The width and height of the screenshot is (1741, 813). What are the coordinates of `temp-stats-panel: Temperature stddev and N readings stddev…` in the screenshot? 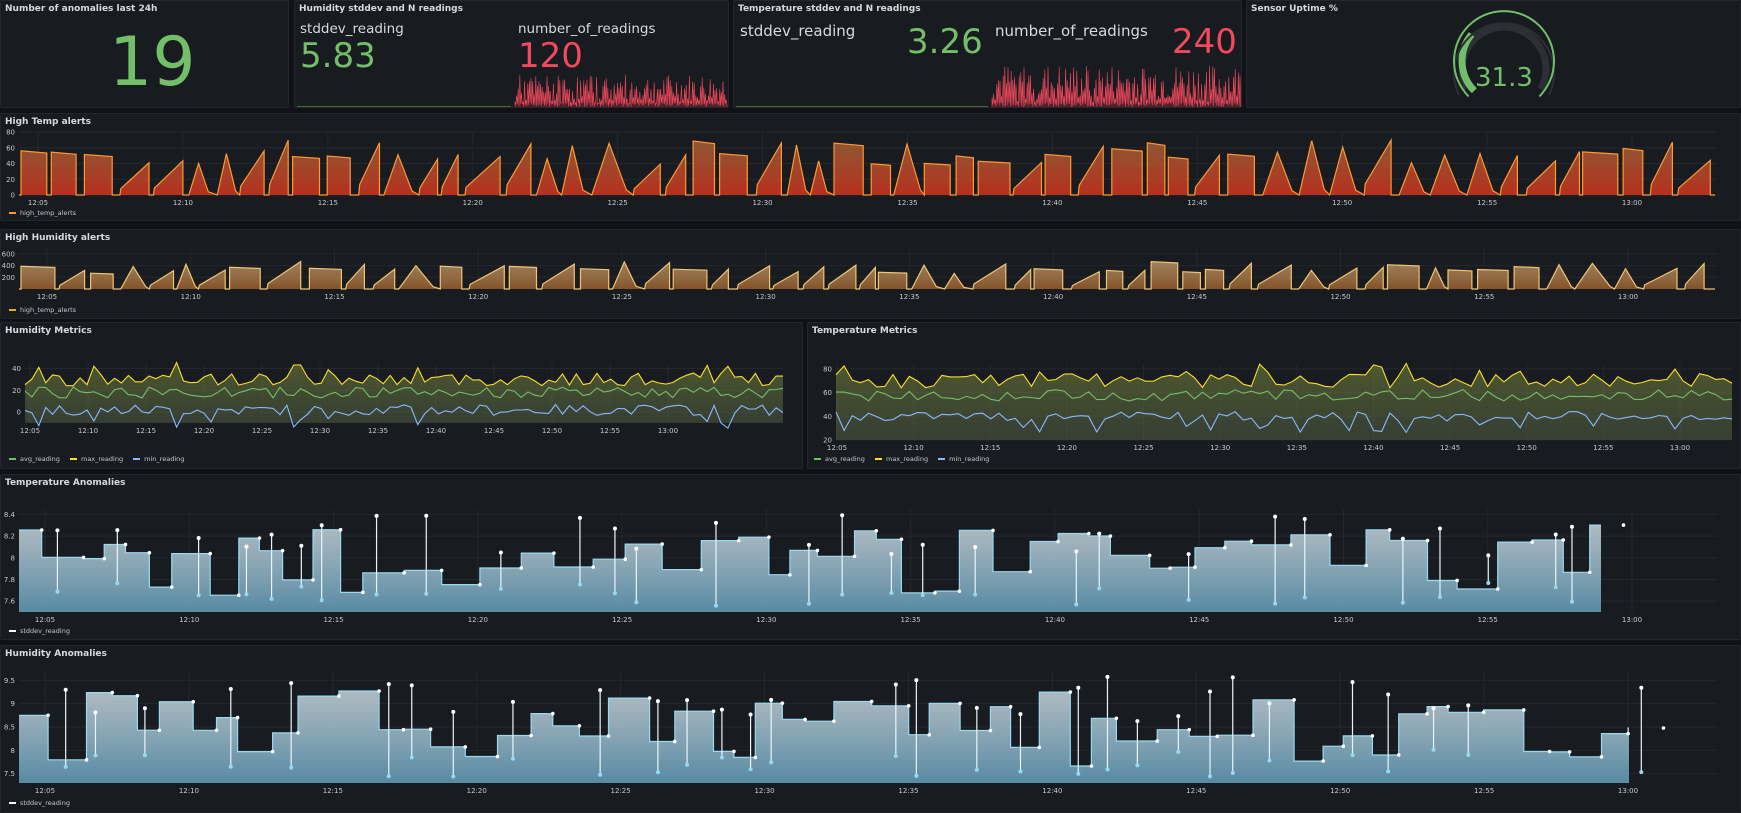 It's located at (987, 54).